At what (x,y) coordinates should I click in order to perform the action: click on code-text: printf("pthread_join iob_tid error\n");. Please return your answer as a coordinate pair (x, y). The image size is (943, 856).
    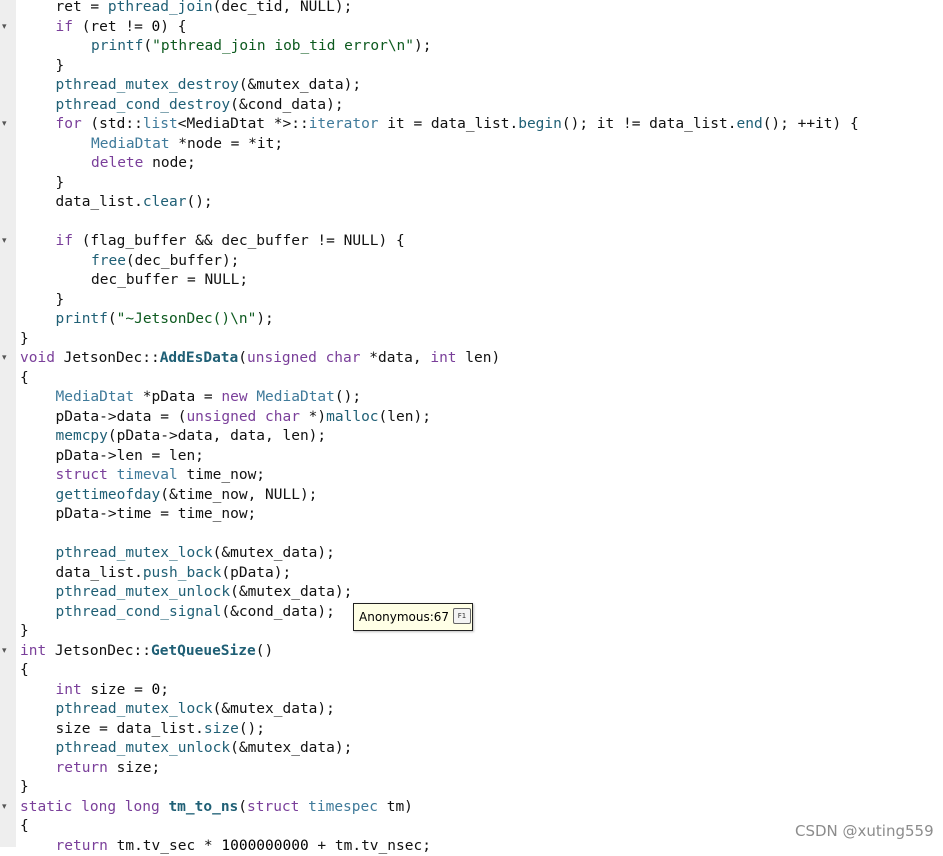
    Looking at the image, I should click on (261, 47).